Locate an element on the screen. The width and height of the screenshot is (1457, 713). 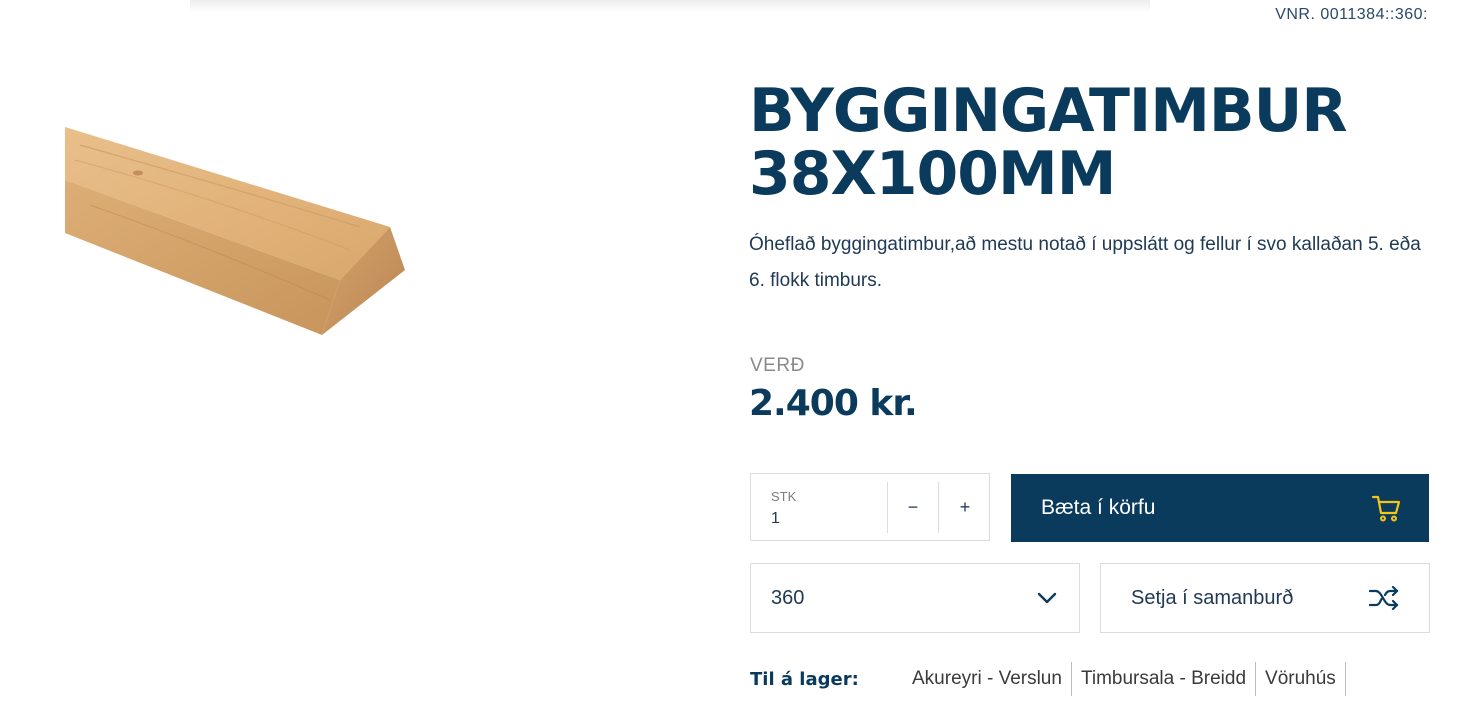
store-select: 360 is located at coordinates (915, 598).